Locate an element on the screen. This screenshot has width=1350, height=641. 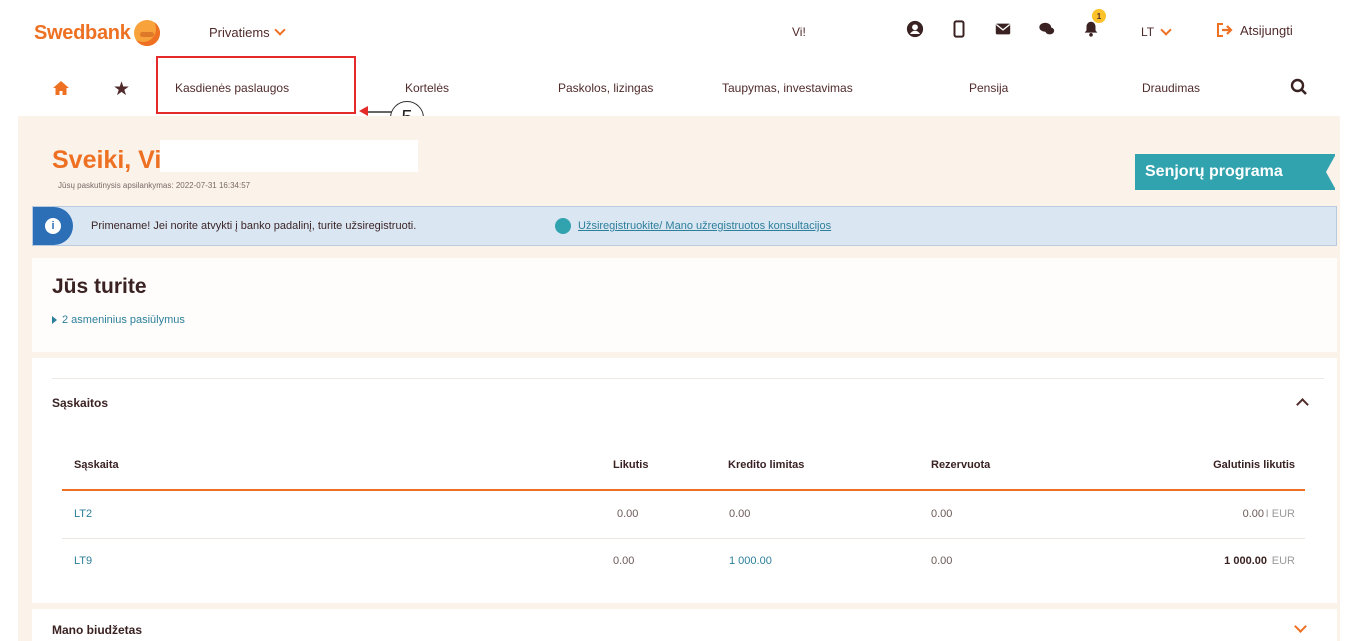
segment-selector: Privatiems is located at coordinates (247, 32).